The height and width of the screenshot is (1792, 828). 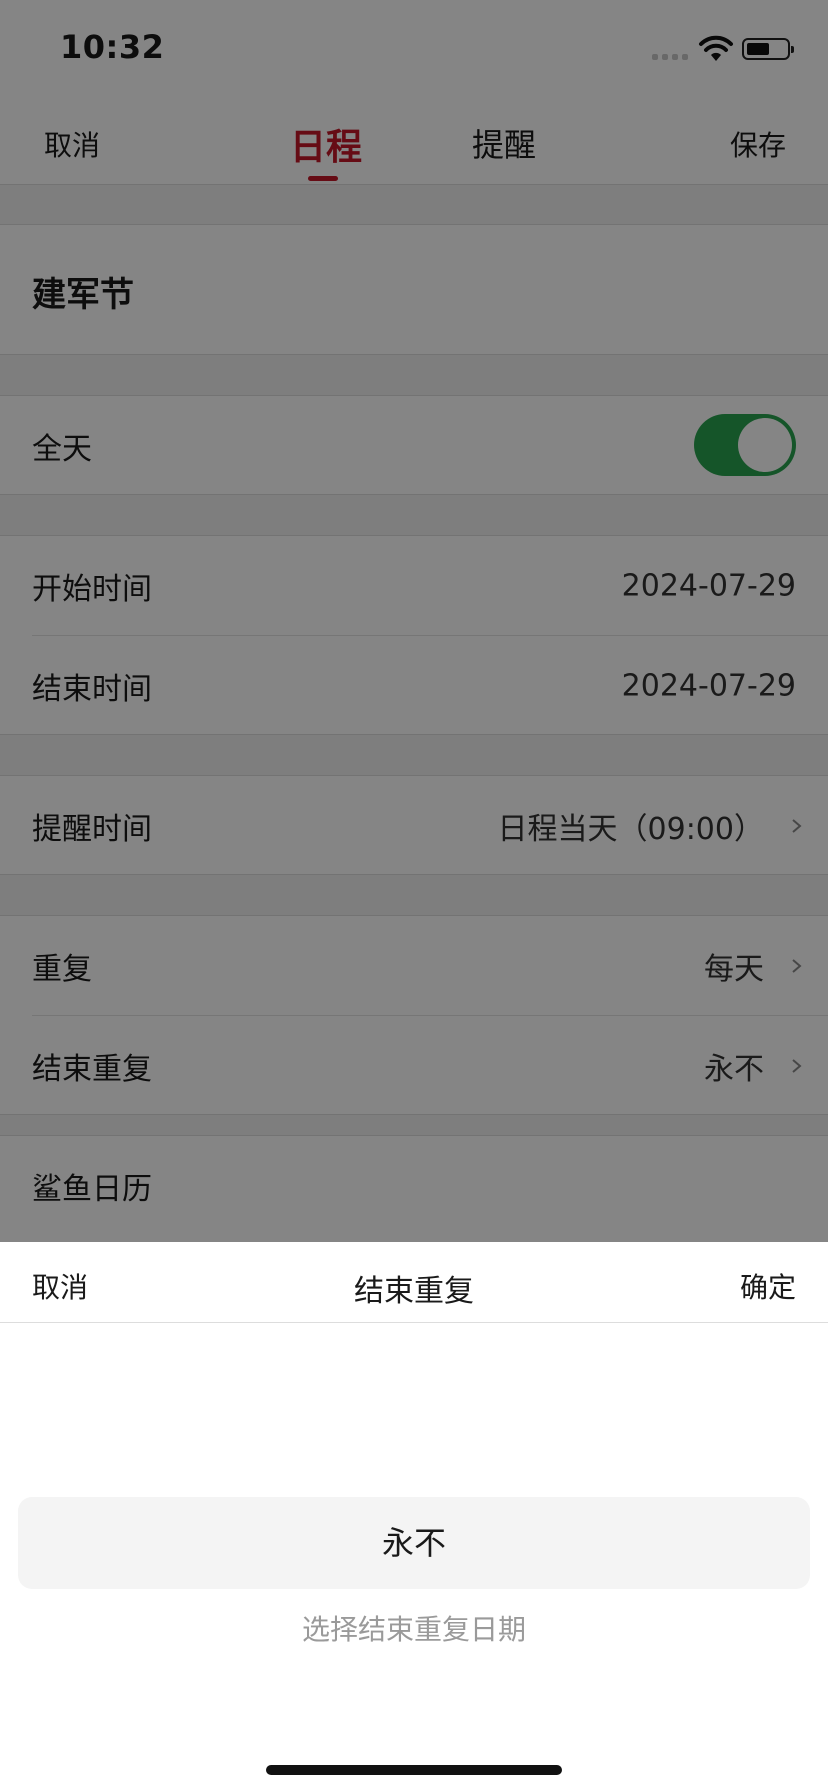 What do you see at coordinates (768, 1286) in the screenshot?
I see `sheet-confirm-button: 确定` at bounding box center [768, 1286].